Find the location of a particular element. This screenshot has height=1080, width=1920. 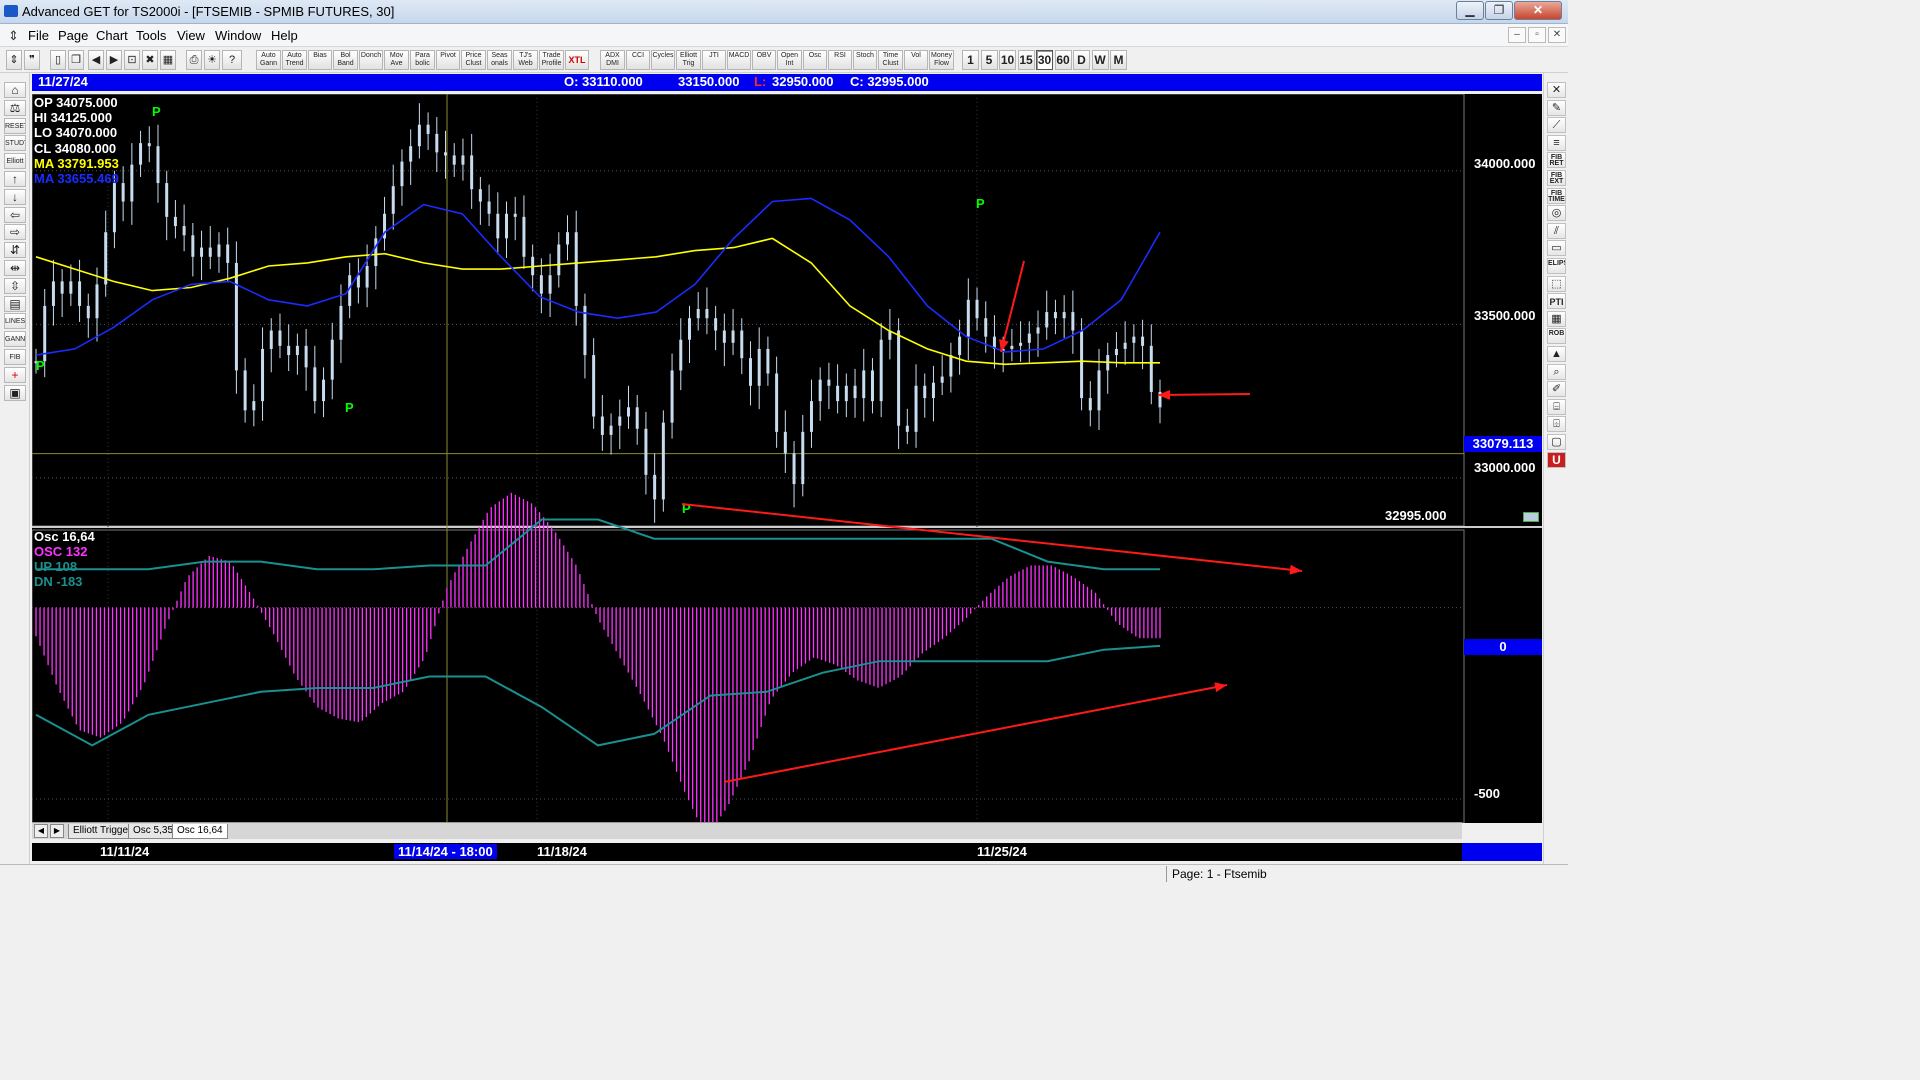

properties-icon: ▣ is located at coordinates (15, 392).